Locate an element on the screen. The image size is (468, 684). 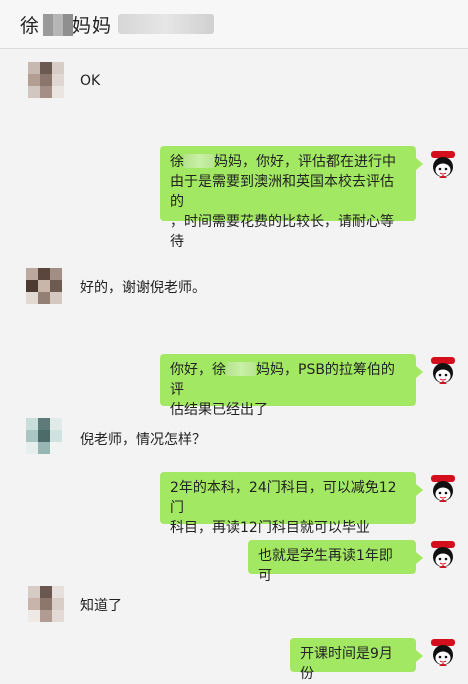
outgoing-message-bubble: 也就是学生再读1年即可 is located at coordinates (335, 562).